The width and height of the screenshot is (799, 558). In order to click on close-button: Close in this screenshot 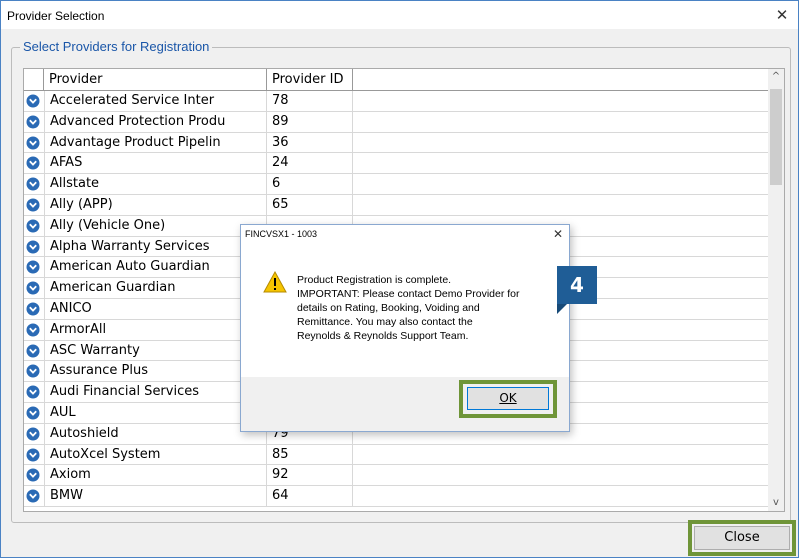, I will do `click(742, 538)`.